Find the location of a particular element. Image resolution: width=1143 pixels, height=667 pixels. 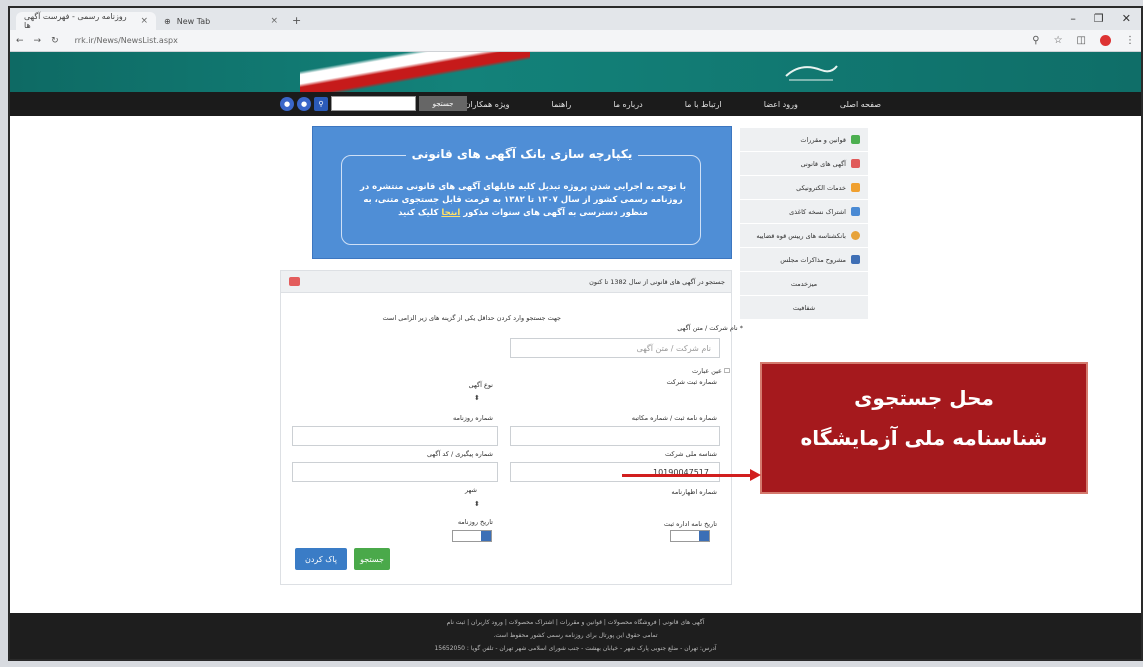

search-icon: ⚲ is located at coordinates (321, 103).